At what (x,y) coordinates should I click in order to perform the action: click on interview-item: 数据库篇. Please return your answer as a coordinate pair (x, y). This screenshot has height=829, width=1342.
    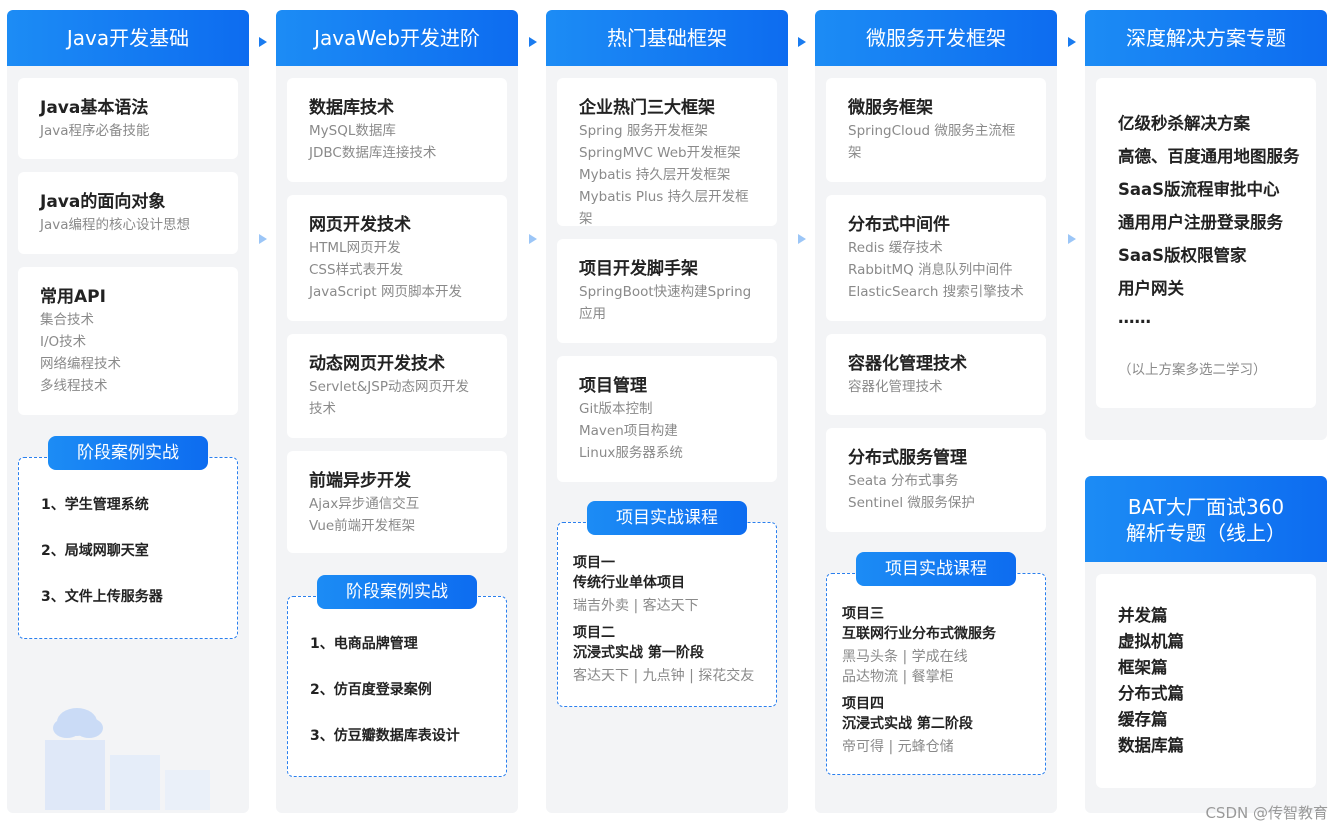
    Looking at the image, I should click on (1151, 745).